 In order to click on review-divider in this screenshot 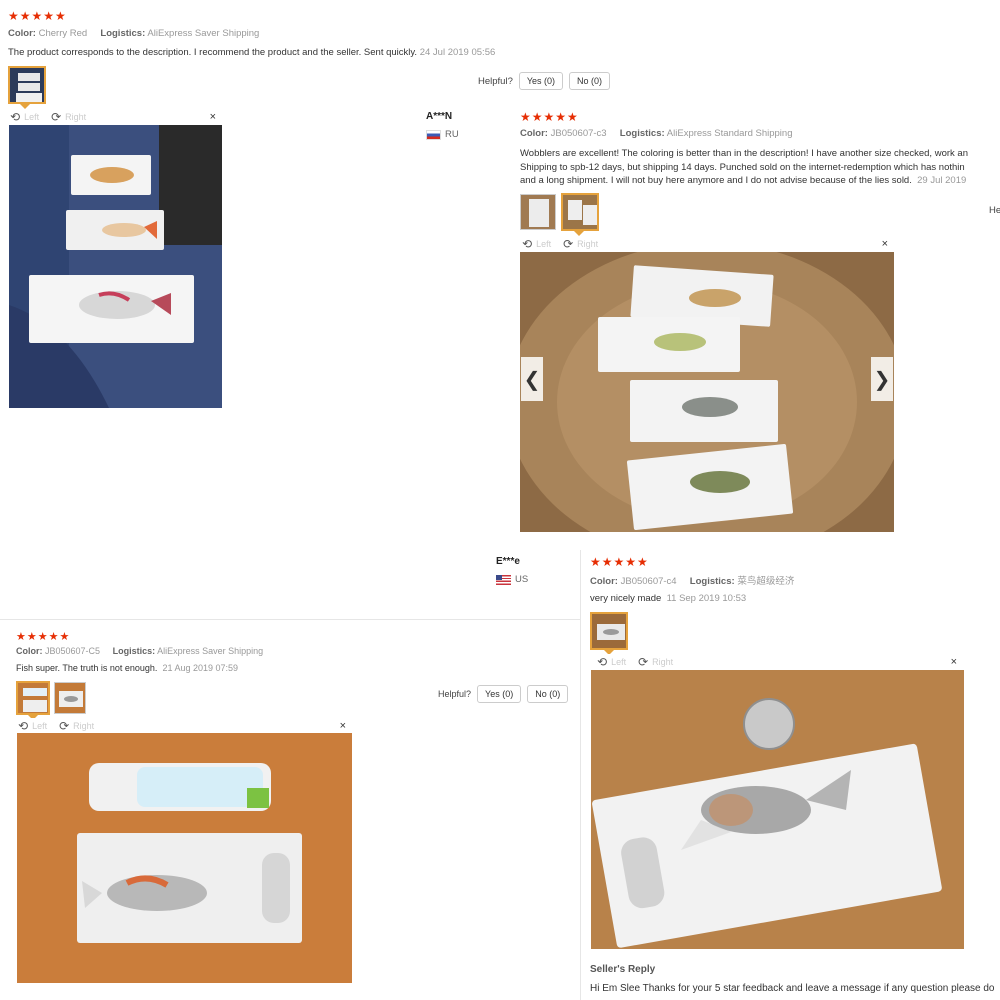, I will do `click(290, 619)`.